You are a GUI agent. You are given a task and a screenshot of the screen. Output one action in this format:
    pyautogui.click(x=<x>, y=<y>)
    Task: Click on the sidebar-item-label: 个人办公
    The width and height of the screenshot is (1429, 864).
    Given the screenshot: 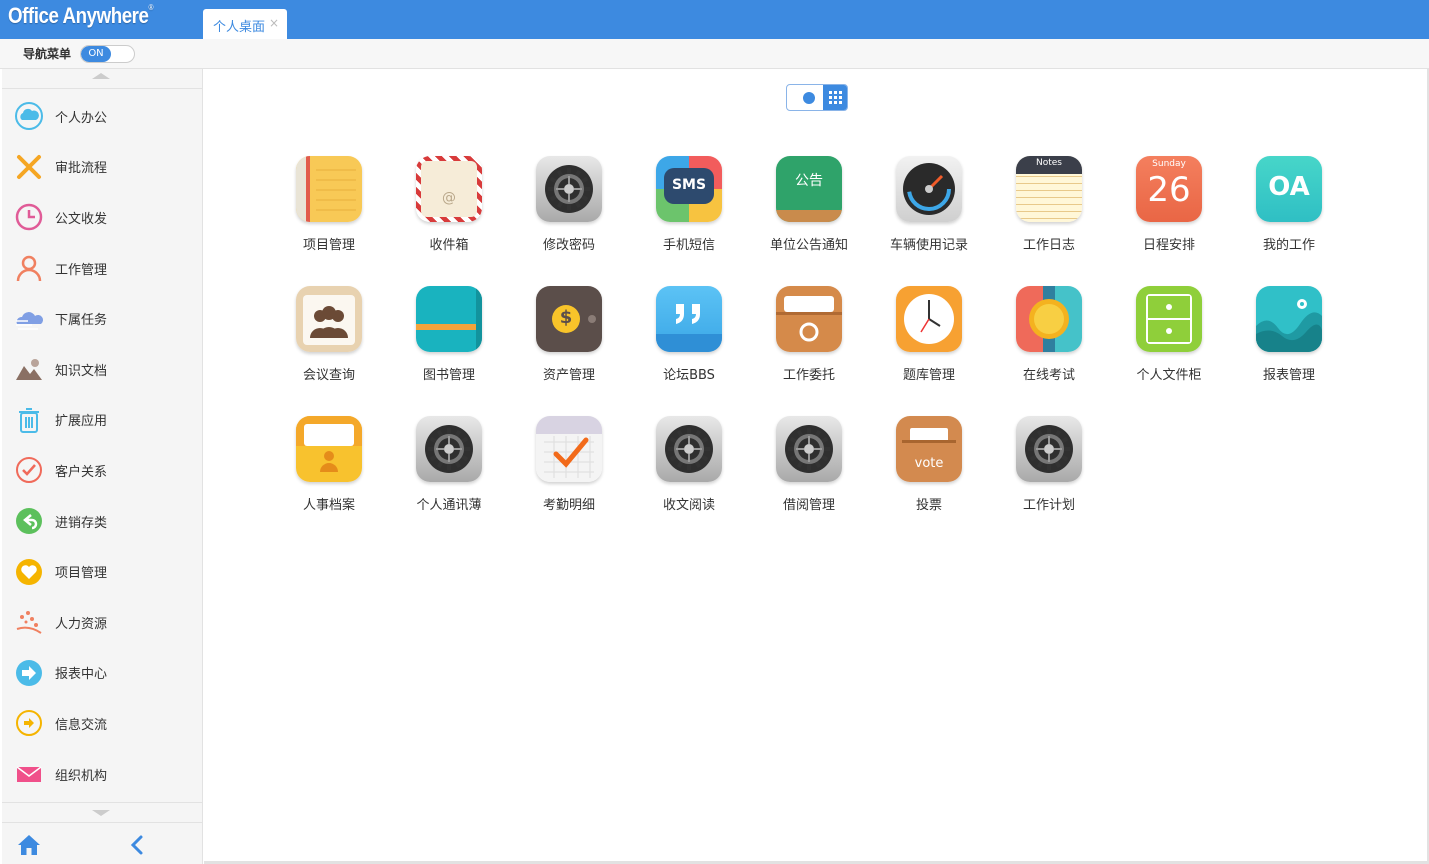 What is the action you would take?
    pyautogui.click(x=81, y=118)
    